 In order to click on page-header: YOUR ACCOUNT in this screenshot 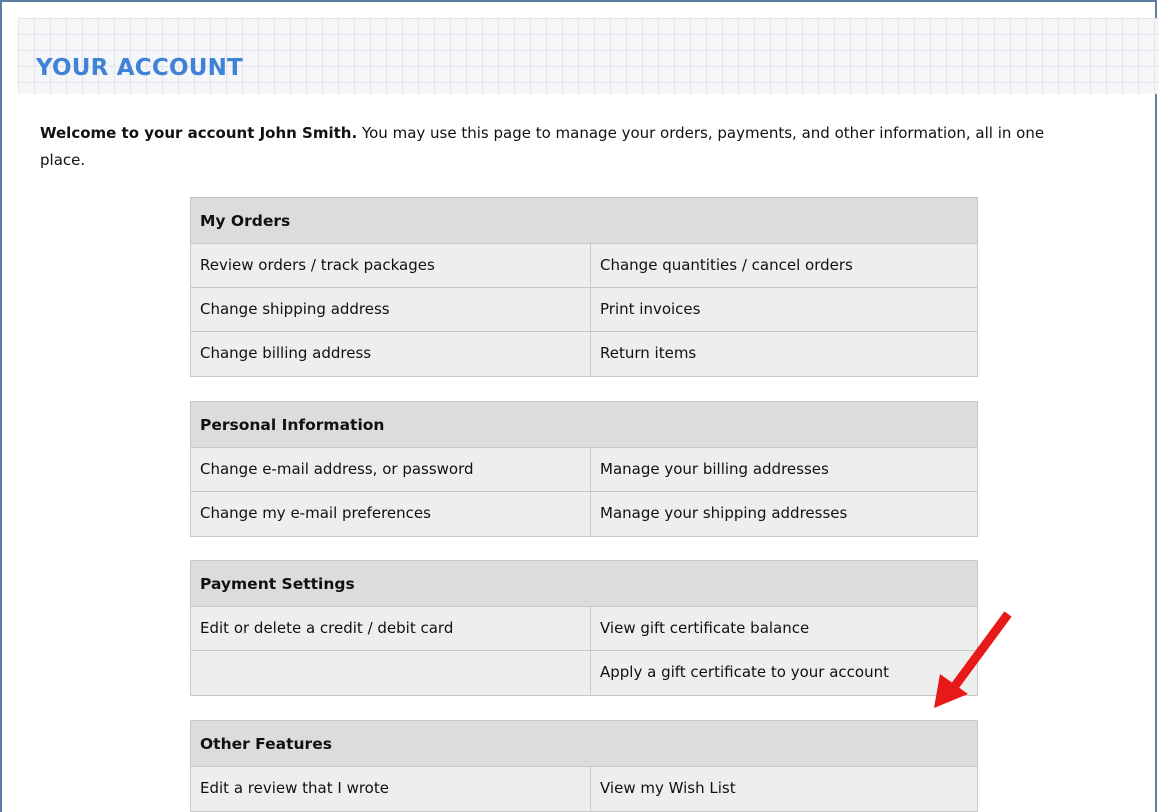, I will do `click(588, 56)`.